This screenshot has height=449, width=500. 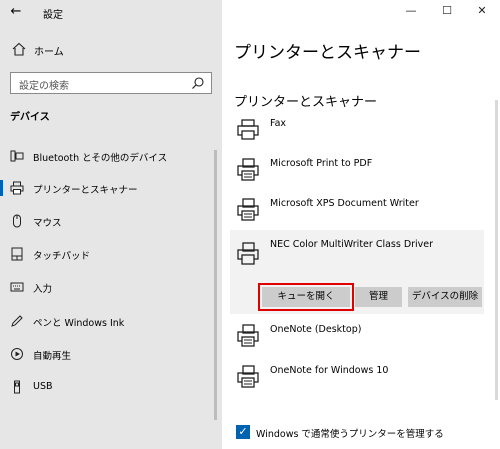 What do you see at coordinates (357, 172) in the screenshot?
I see `printer-item-pdf: Microsoft Print to PDF` at bounding box center [357, 172].